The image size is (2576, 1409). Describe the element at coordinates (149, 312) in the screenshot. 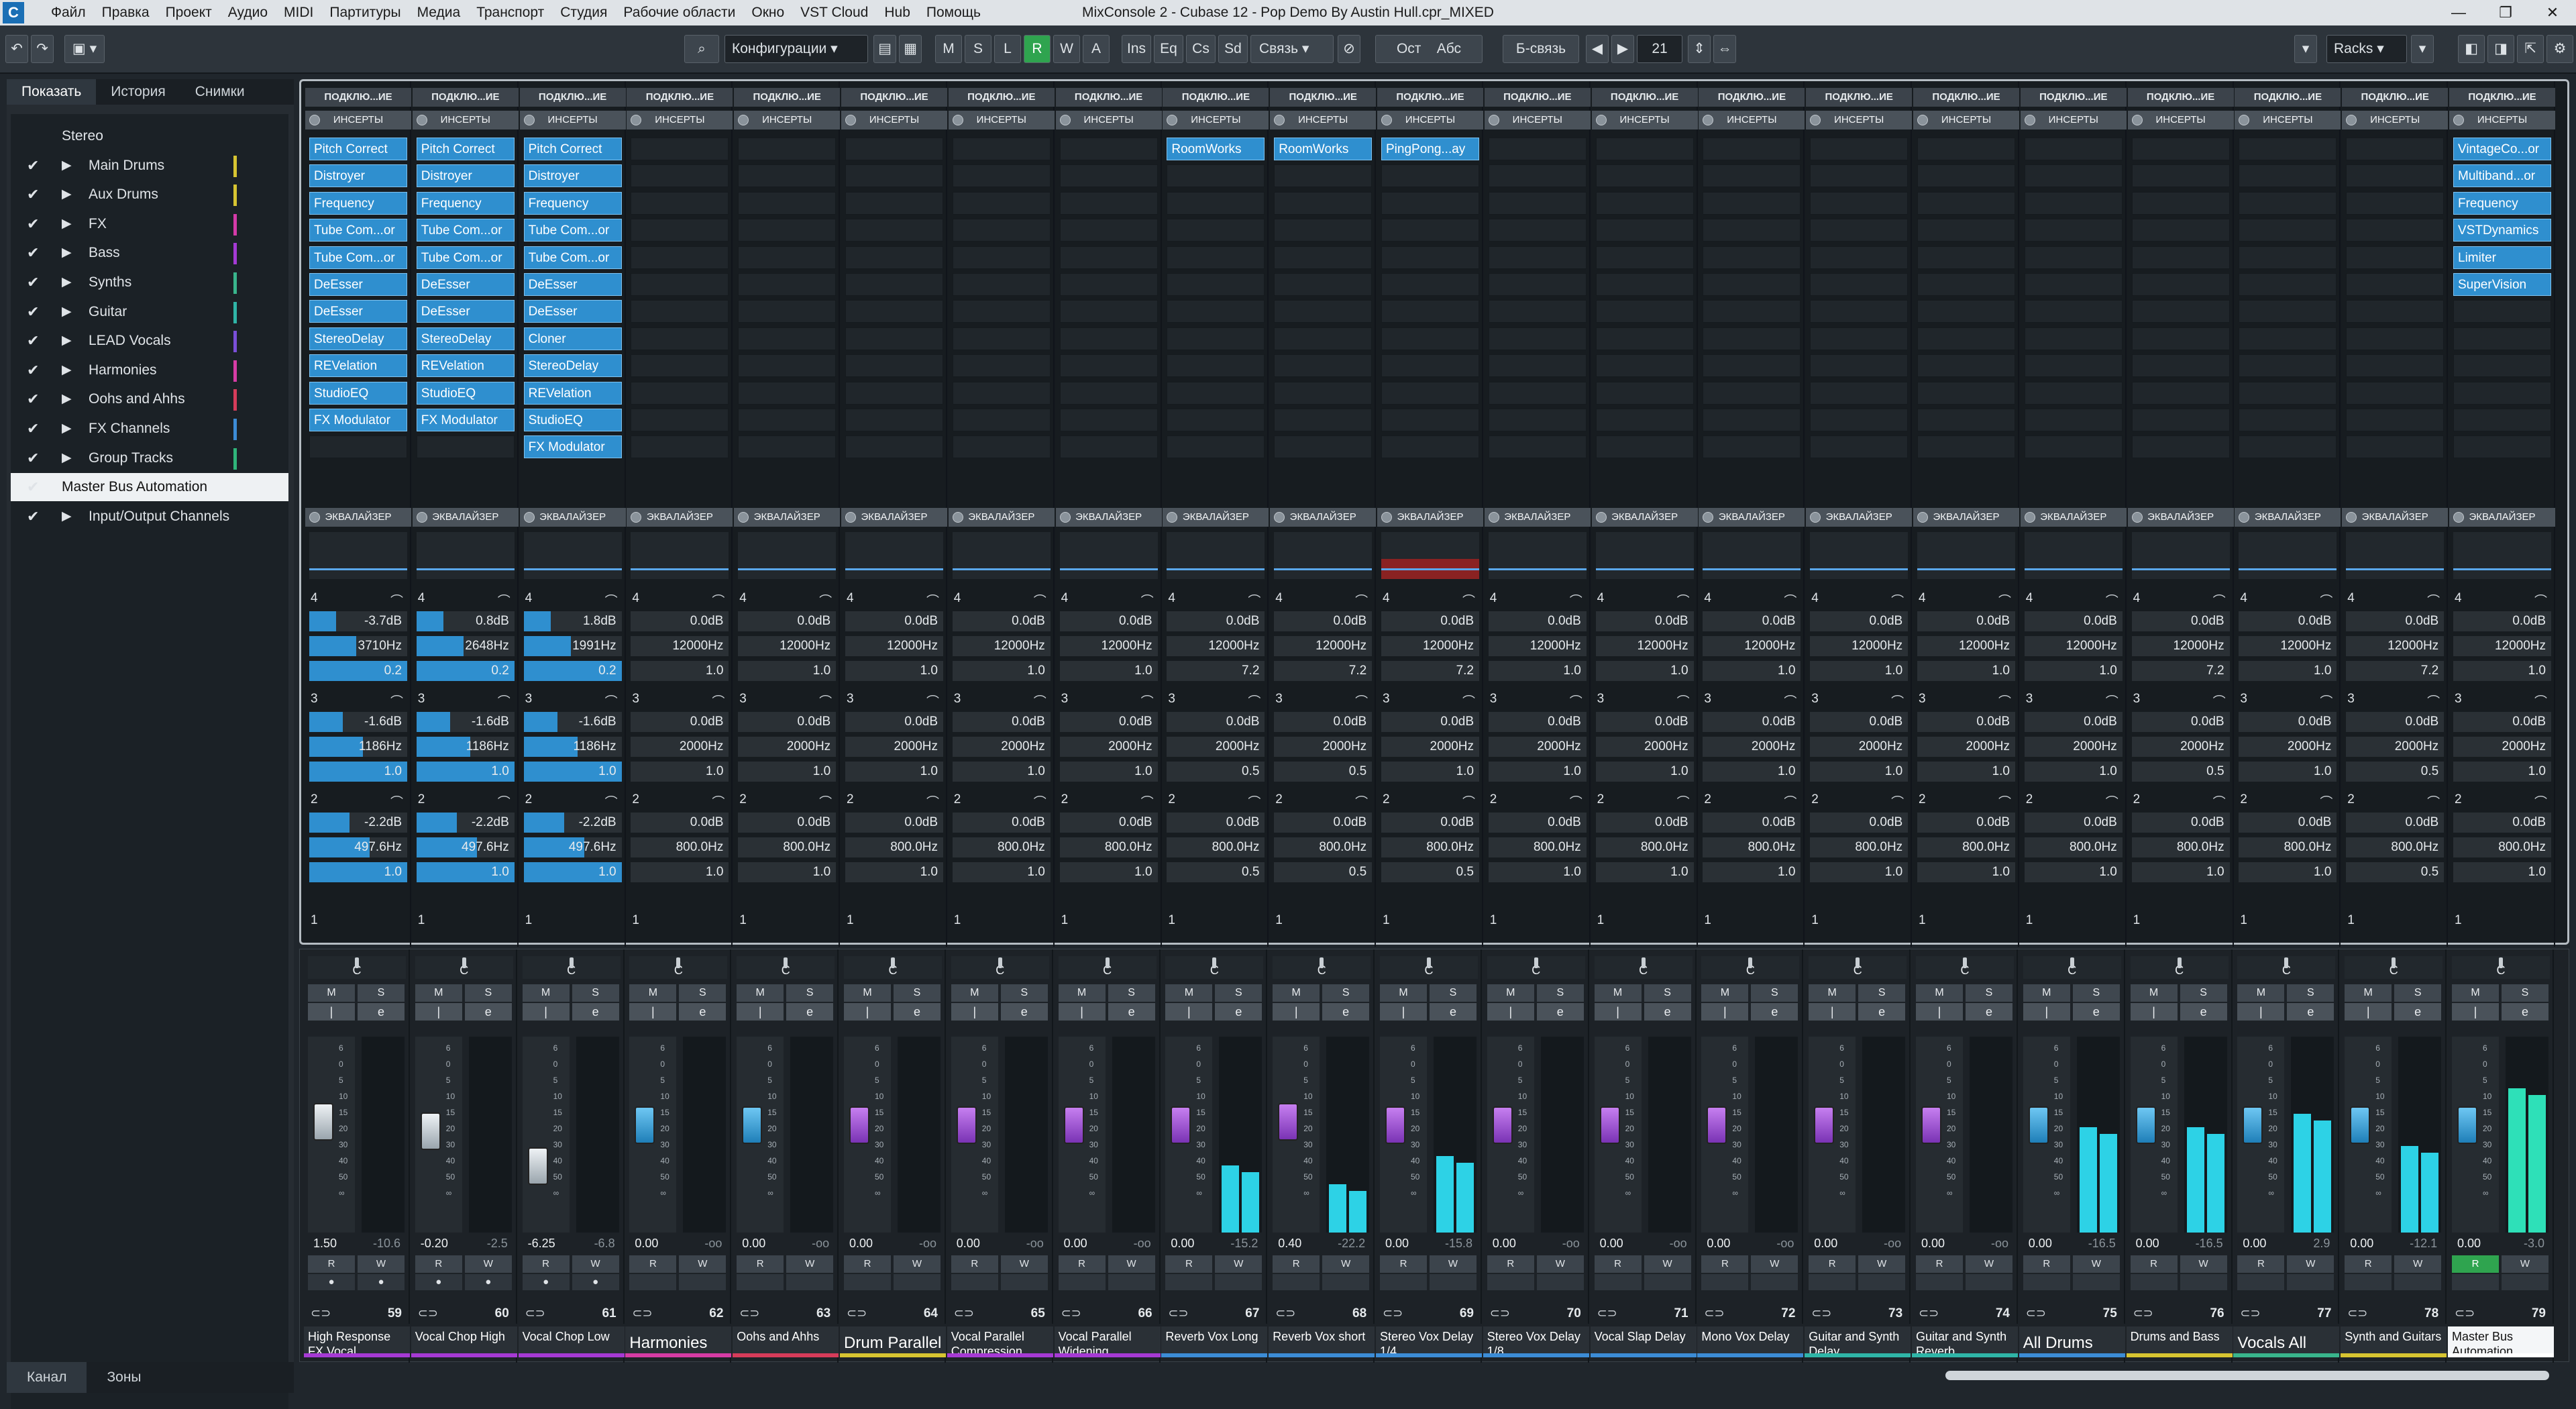

I see `tree-item: ✔ ▶ Guitar` at that location.